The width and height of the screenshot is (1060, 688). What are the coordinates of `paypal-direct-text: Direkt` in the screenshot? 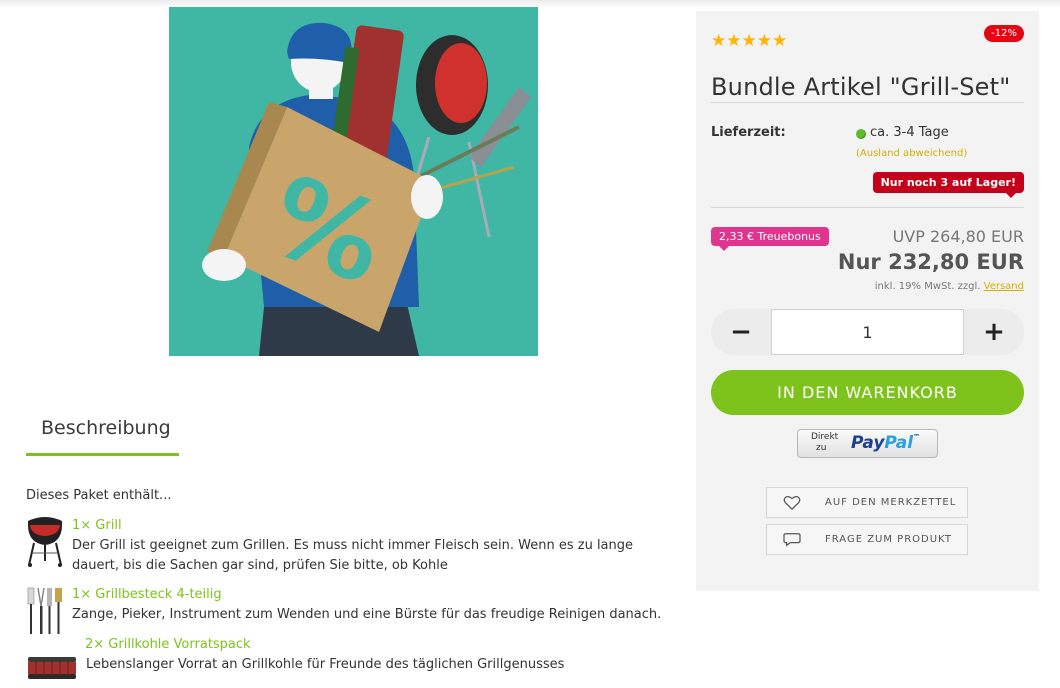 It's located at (825, 437).